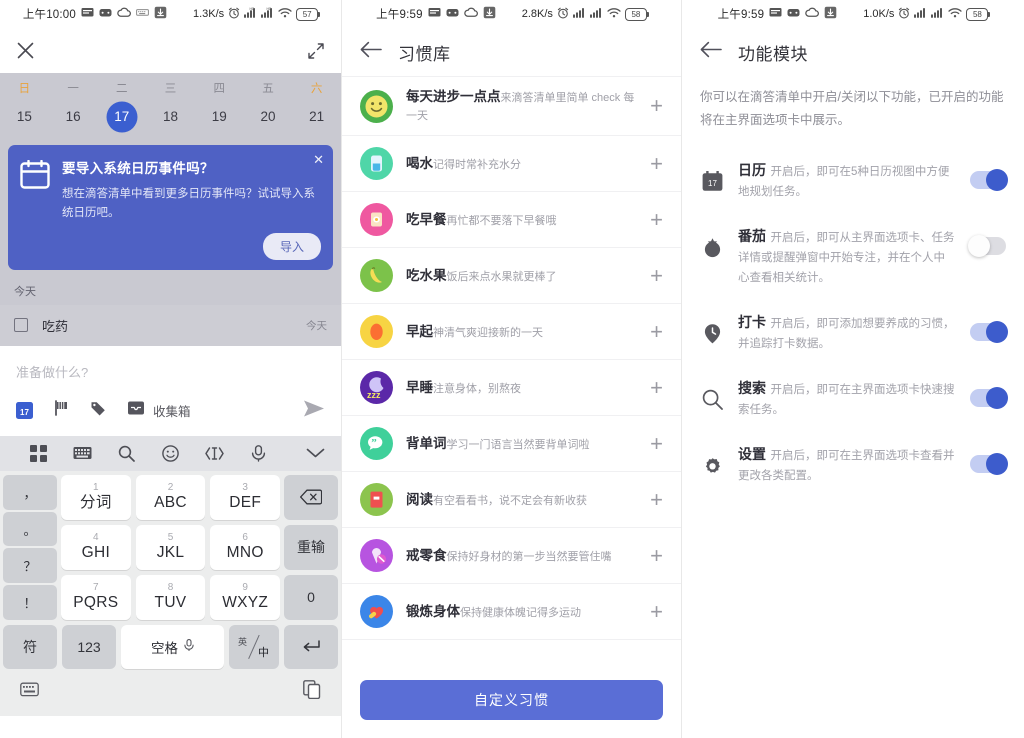 The image size is (1024, 738). I want to click on key-2: 2 ABC, so click(170, 497).